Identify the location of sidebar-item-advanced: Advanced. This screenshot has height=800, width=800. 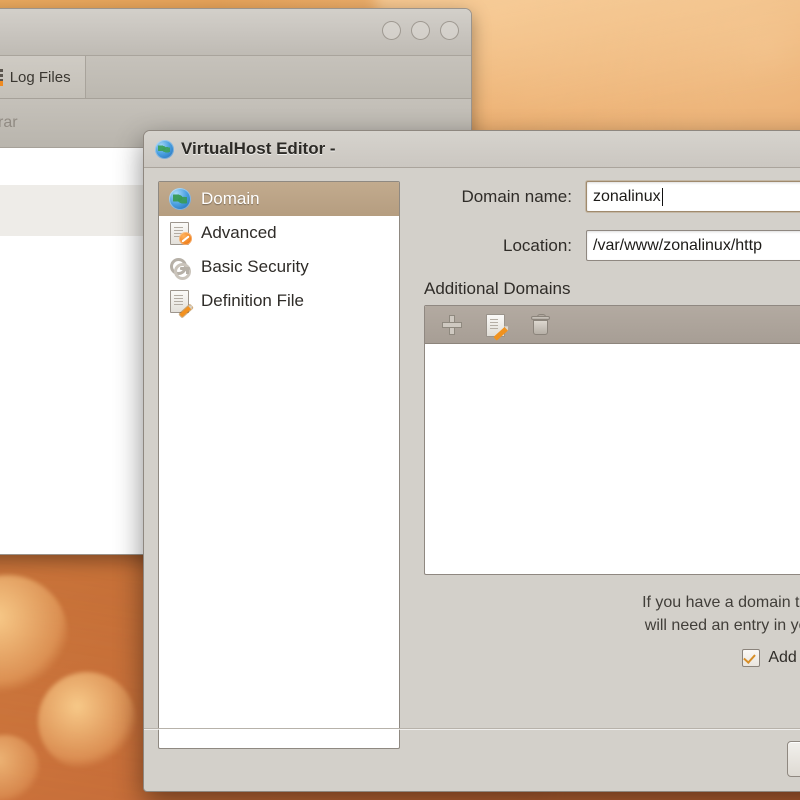
(279, 233).